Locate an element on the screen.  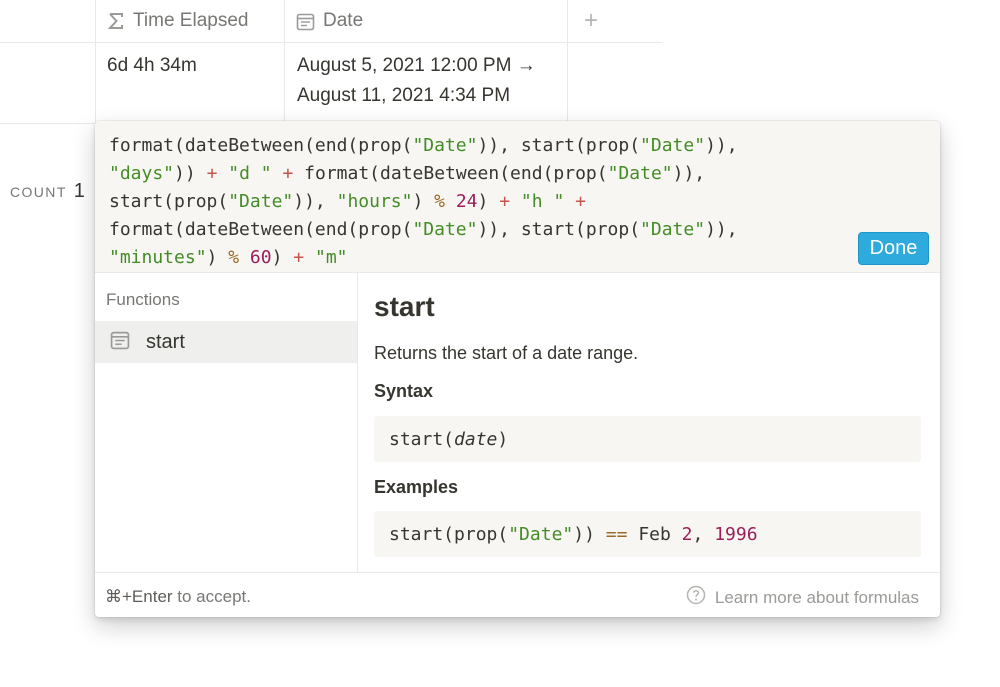
column-header-date: Date is located at coordinates (329, 21).